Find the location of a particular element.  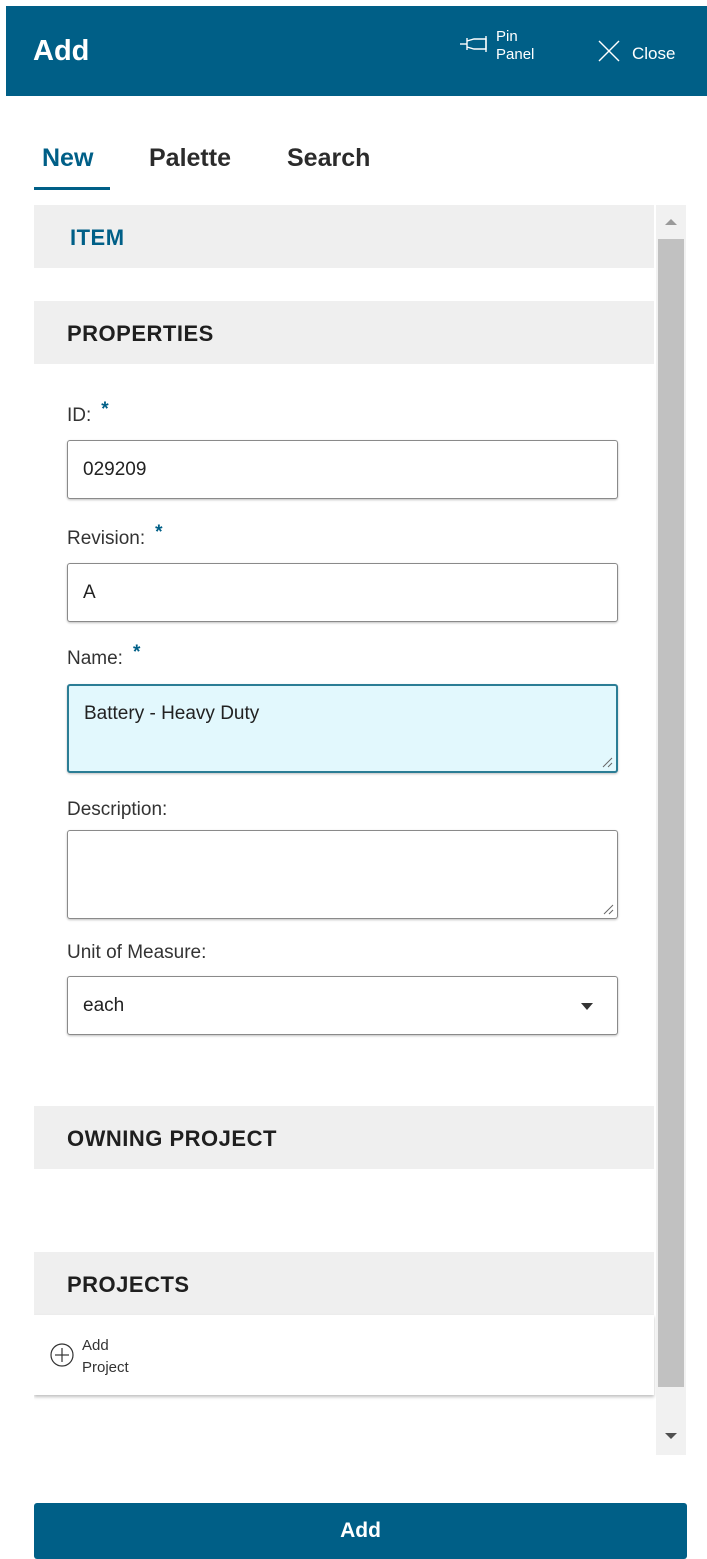

unit-of-measure-select: each is located at coordinates (342, 1005).